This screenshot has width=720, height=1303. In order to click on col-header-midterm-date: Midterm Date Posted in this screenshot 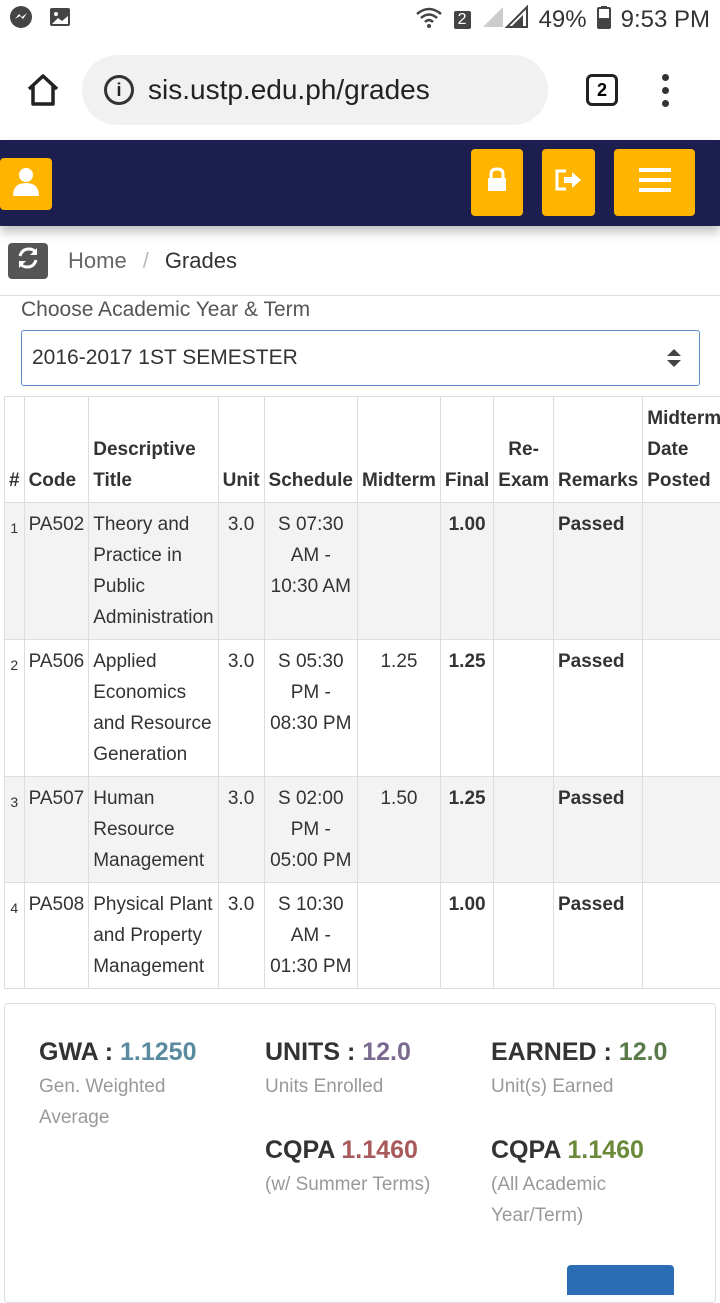, I will do `click(681, 450)`.